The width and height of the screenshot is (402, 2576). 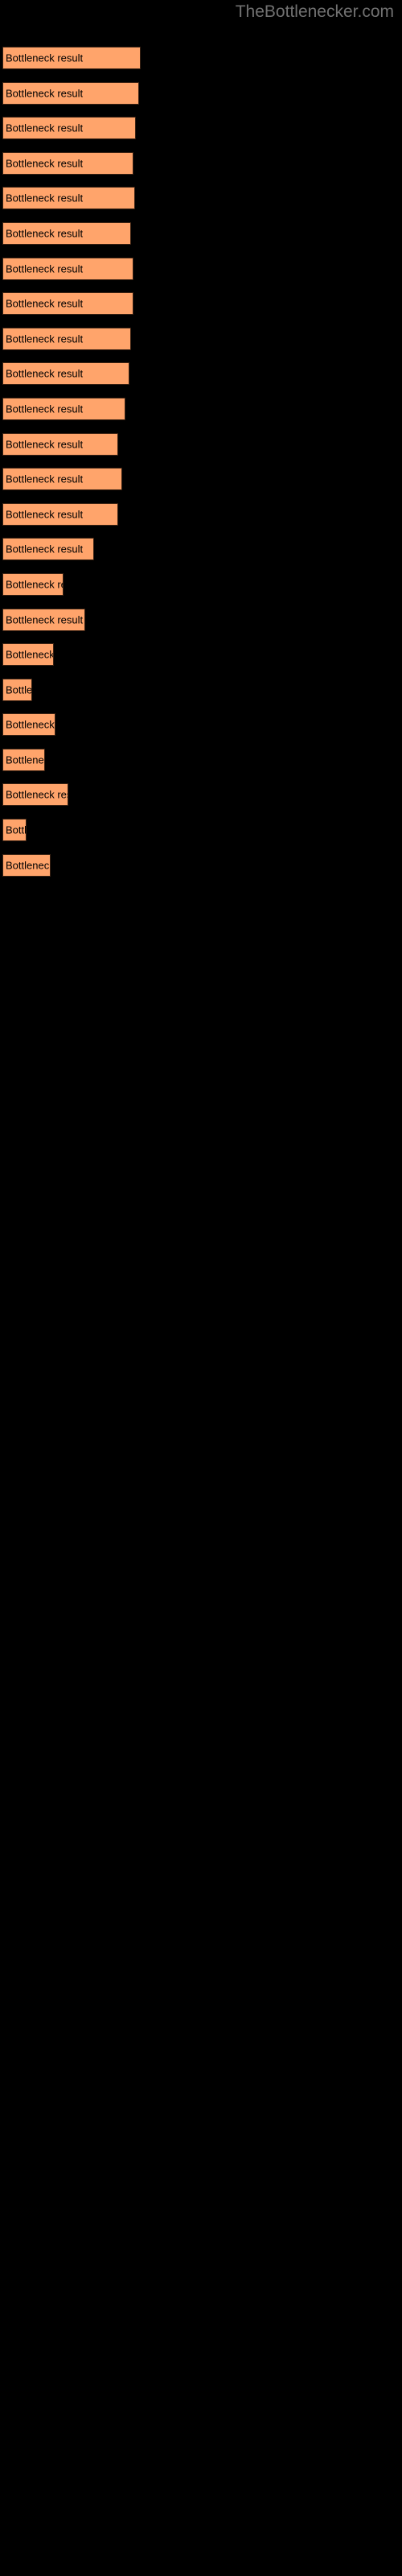 What do you see at coordinates (314, 11) in the screenshot?
I see `site-title: TheBottlenecker.com` at bounding box center [314, 11].